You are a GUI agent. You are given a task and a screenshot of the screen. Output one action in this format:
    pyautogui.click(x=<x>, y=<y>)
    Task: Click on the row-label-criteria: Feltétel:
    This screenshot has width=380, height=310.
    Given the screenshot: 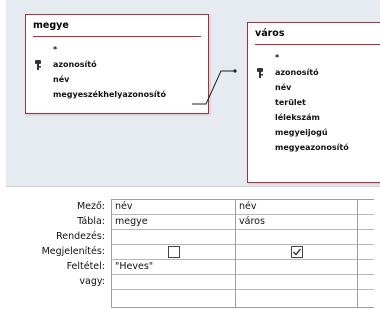 What is the action you would take?
    pyautogui.click(x=85, y=266)
    